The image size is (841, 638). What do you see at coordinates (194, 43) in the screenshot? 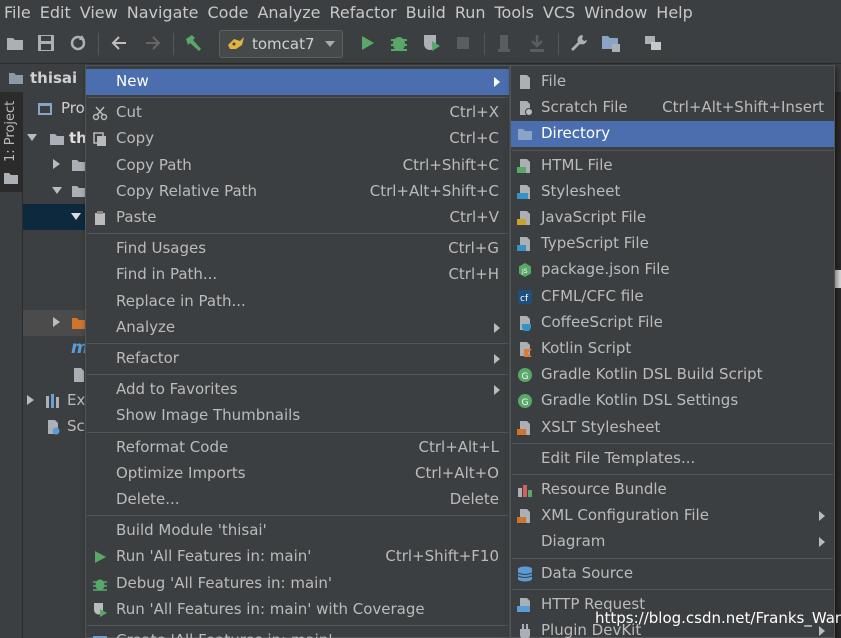
I see `build-hammer-icon` at bounding box center [194, 43].